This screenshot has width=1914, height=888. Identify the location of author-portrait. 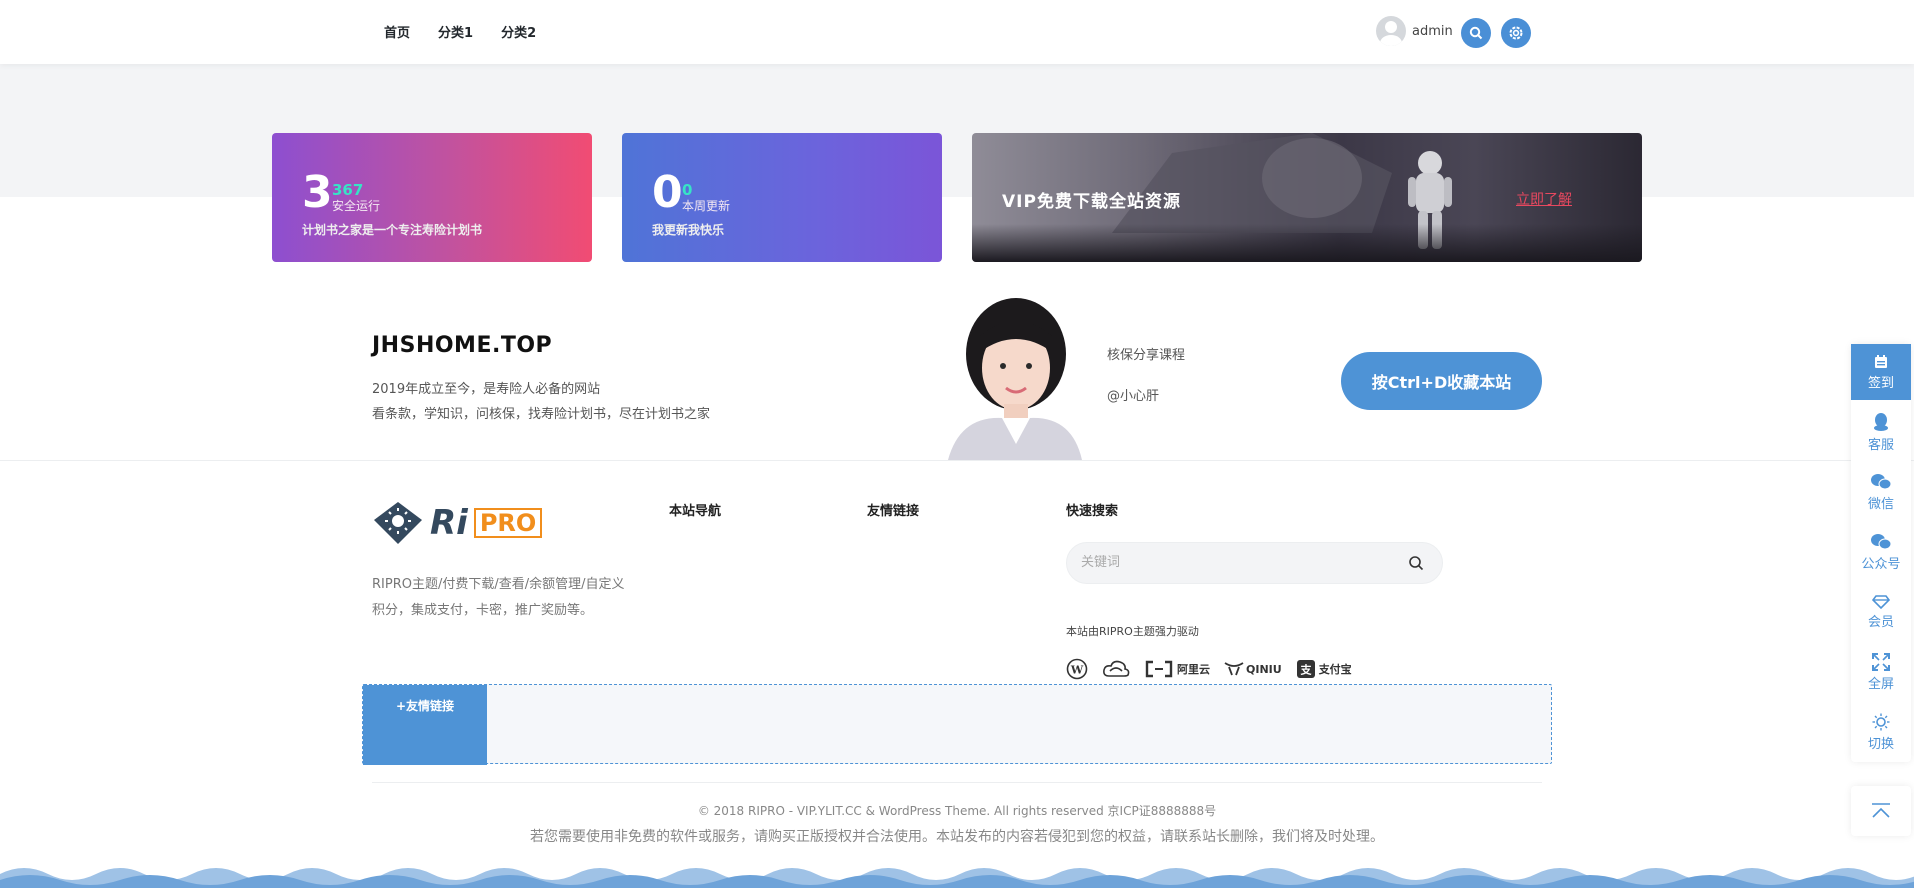
(1015, 379).